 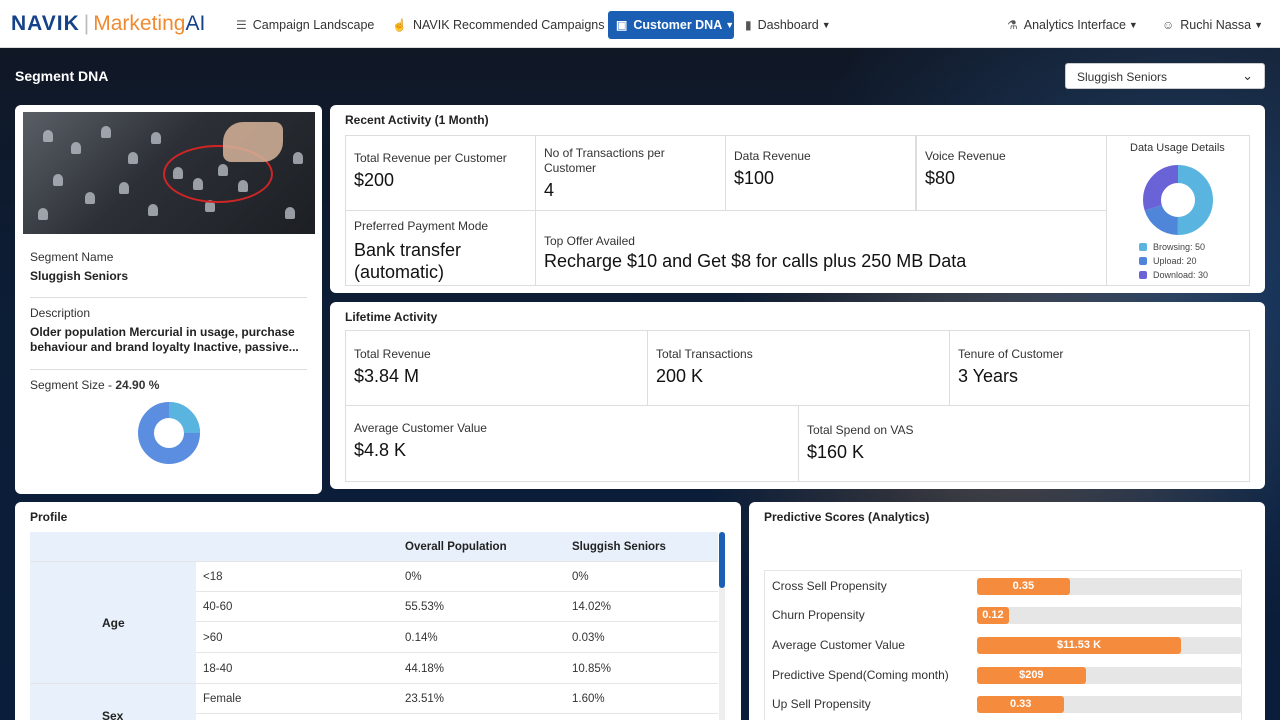 What do you see at coordinates (1173, 275) in the screenshot?
I see `legend-download: Download: 30` at bounding box center [1173, 275].